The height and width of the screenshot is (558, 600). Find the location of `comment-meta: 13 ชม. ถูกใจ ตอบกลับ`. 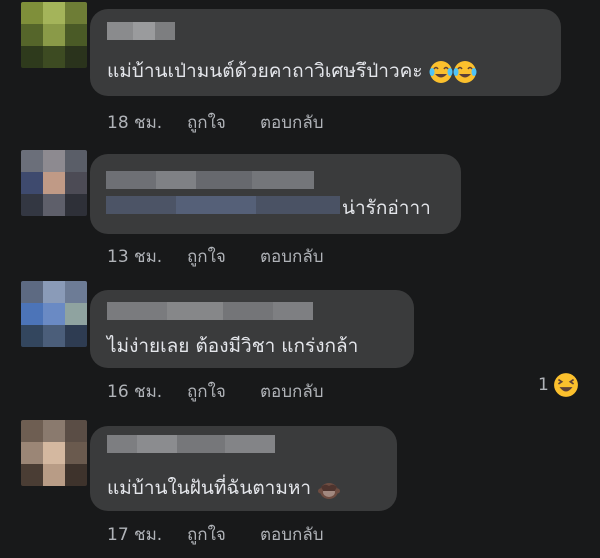

comment-meta: 13 ชม. ถูกใจ ตอบกลับ is located at coordinates (215, 256).